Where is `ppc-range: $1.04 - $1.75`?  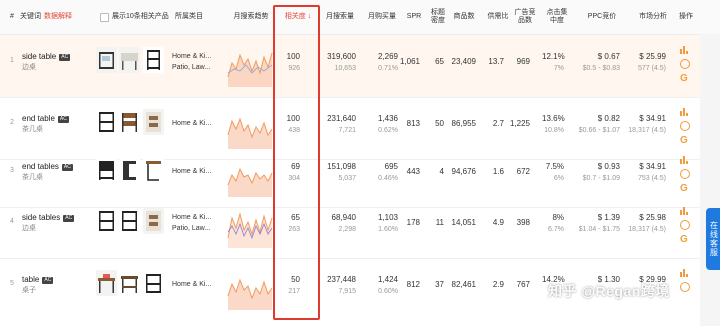 ppc-range: $1.04 - $1.75 is located at coordinates (599, 229).